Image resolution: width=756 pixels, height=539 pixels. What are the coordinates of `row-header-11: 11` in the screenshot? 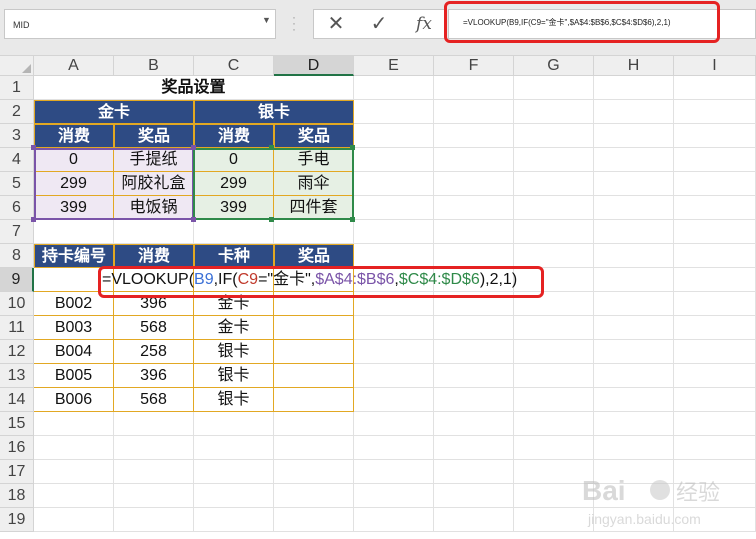 It's located at (17, 328).